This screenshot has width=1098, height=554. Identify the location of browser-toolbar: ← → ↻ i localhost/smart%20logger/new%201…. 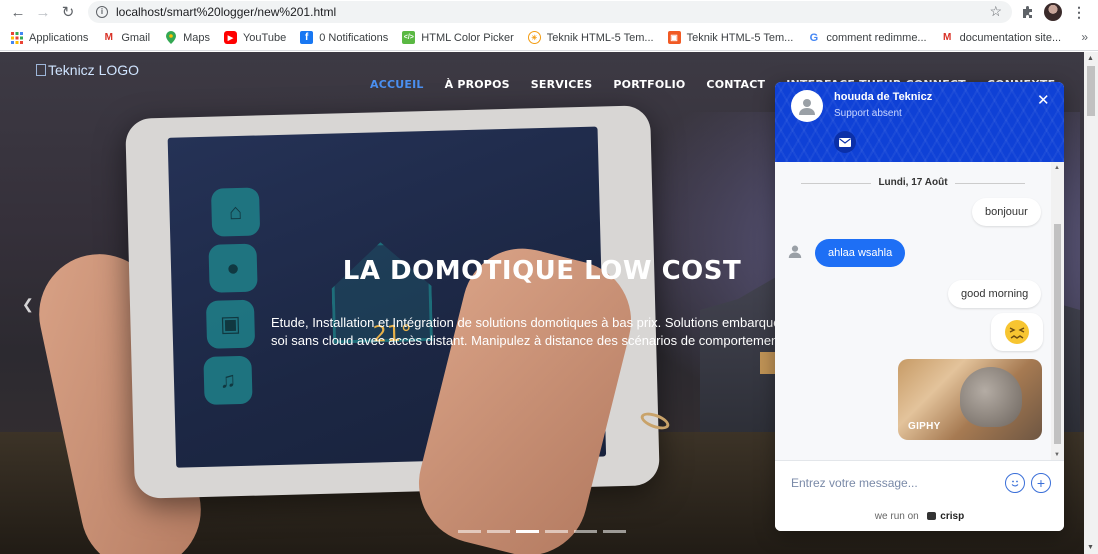
(549, 12).